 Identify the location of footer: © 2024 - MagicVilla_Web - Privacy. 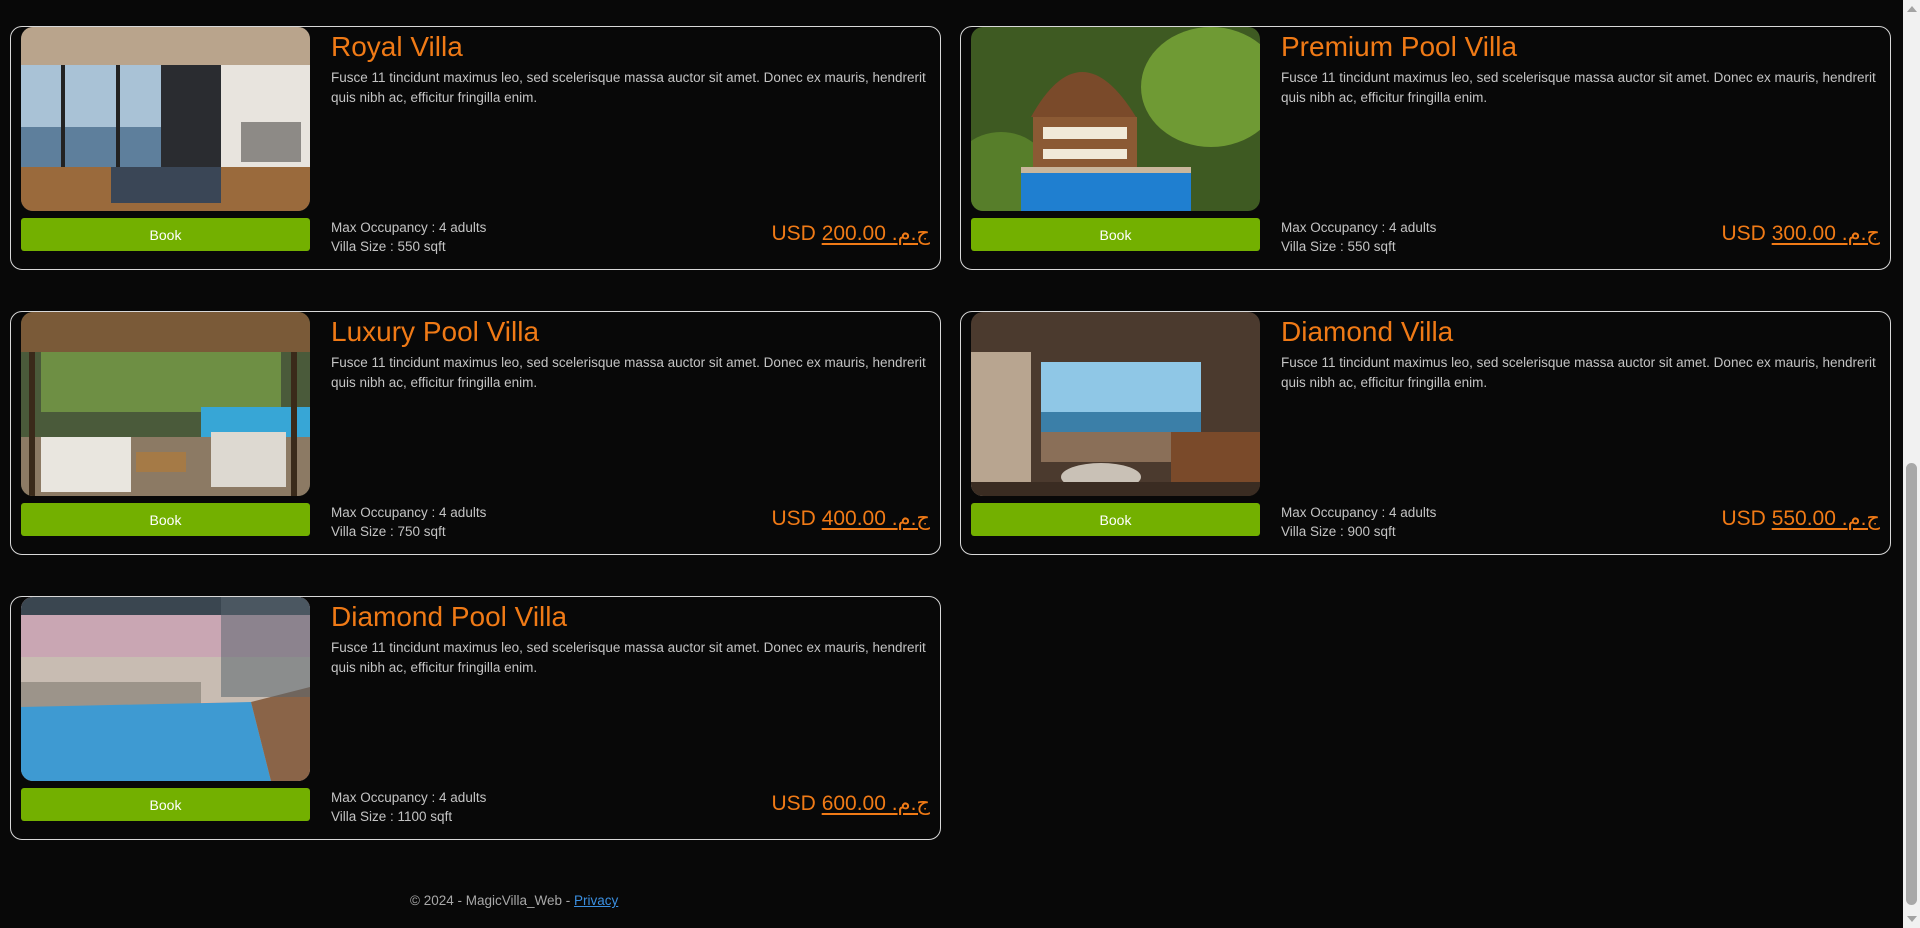
(514, 900).